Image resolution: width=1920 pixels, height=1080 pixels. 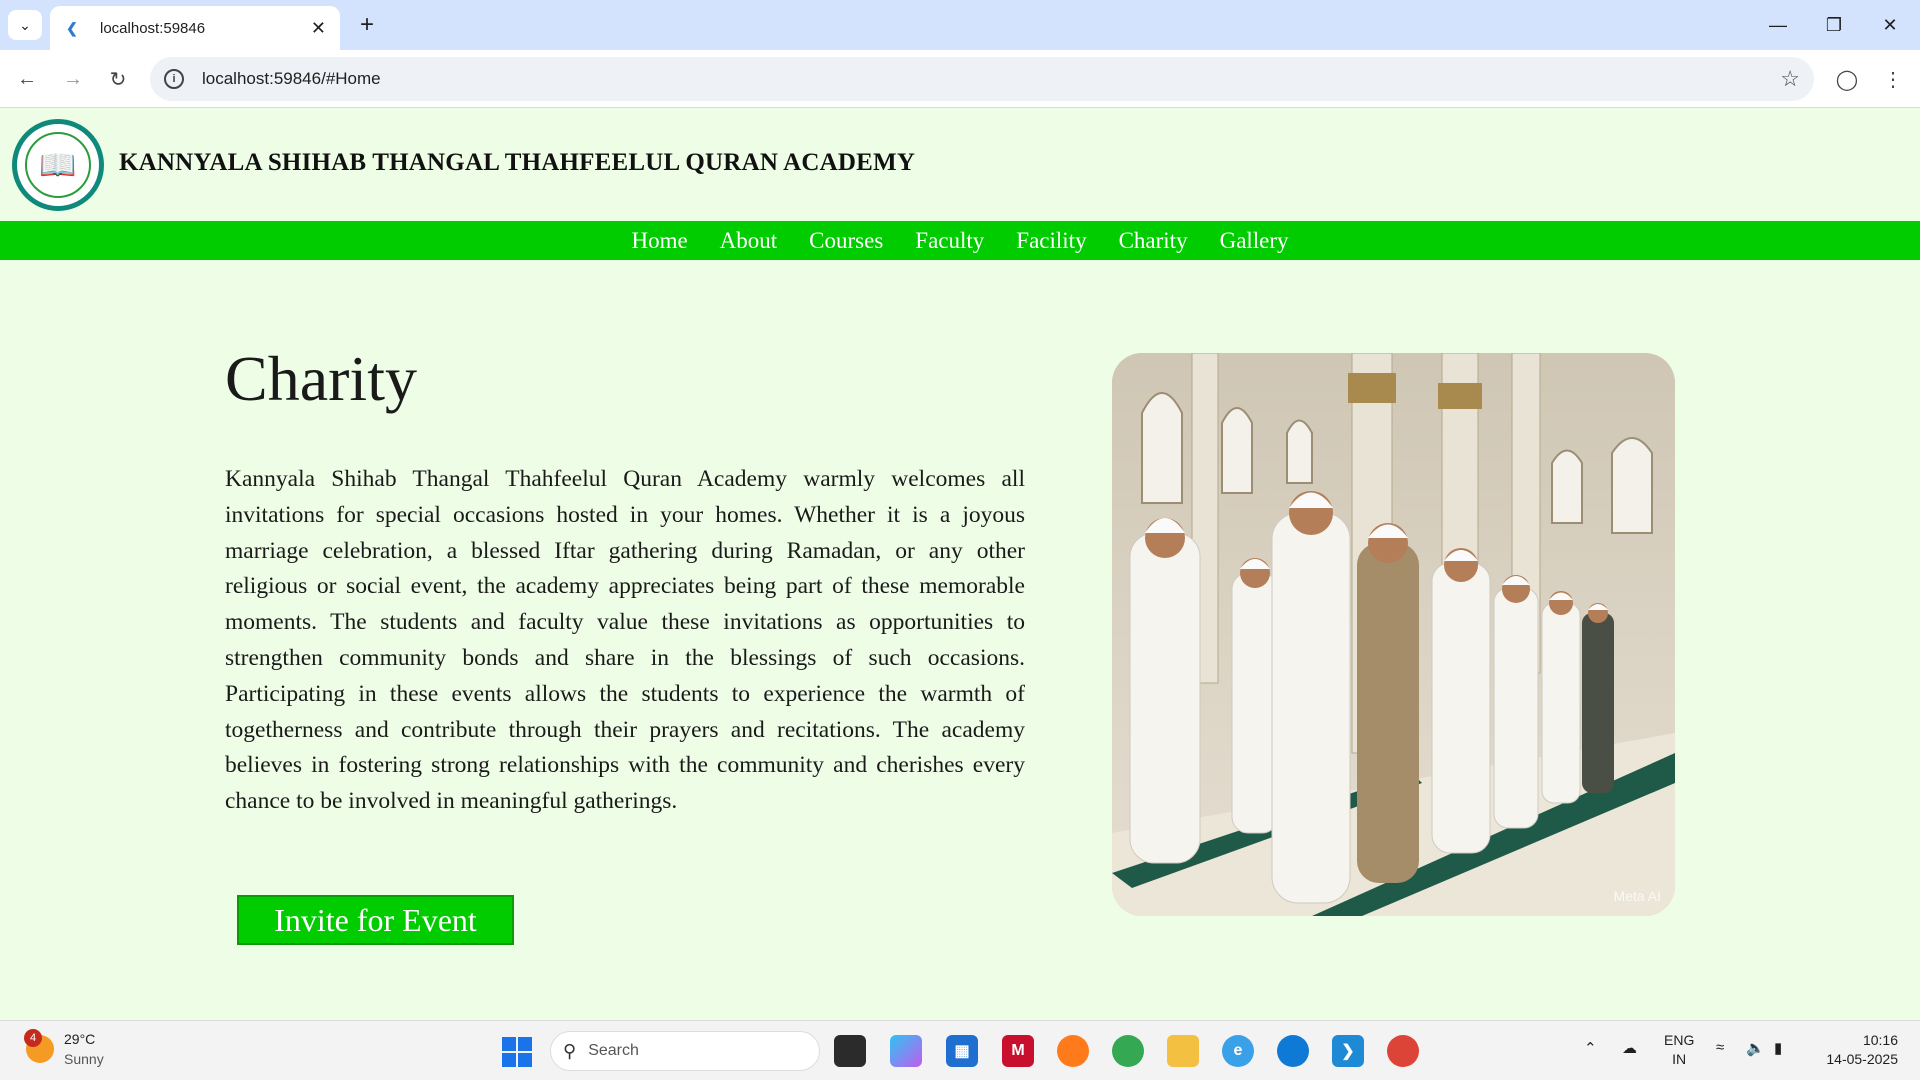 What do you see at coordinates (1880, 1040) in the screenshot?
I see `clock-time: 10:16` at bounding box center [1880, 1040].